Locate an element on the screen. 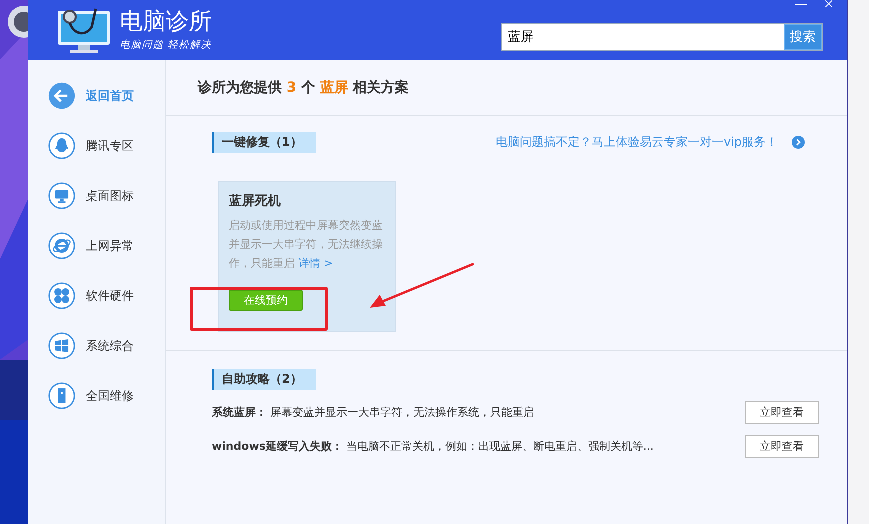  sidebar-item: 桌面图标 is located at coordinates (110, 196).